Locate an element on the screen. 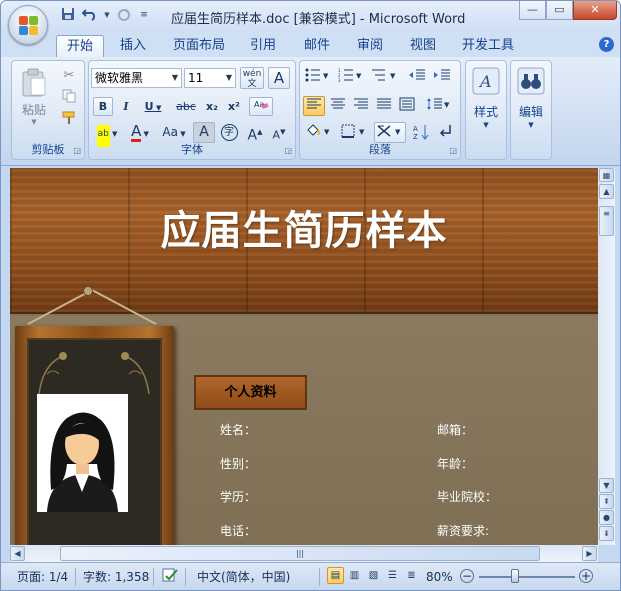 The height and width of the screenshot is (591, 621). enclose-chars-icon: 字 is located at coordinates (229, 132).